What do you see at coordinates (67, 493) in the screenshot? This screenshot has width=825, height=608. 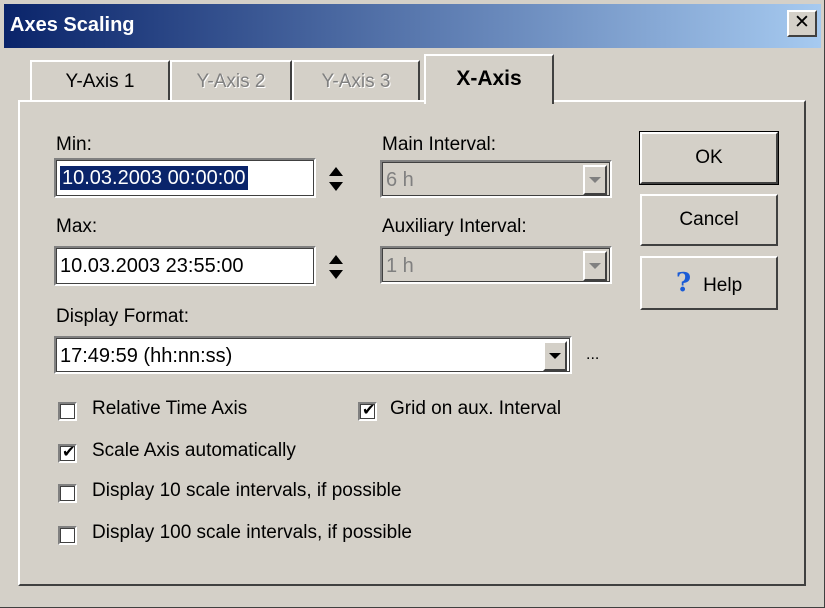 I see `display10-checkbox` at bounding box center [67, 493].